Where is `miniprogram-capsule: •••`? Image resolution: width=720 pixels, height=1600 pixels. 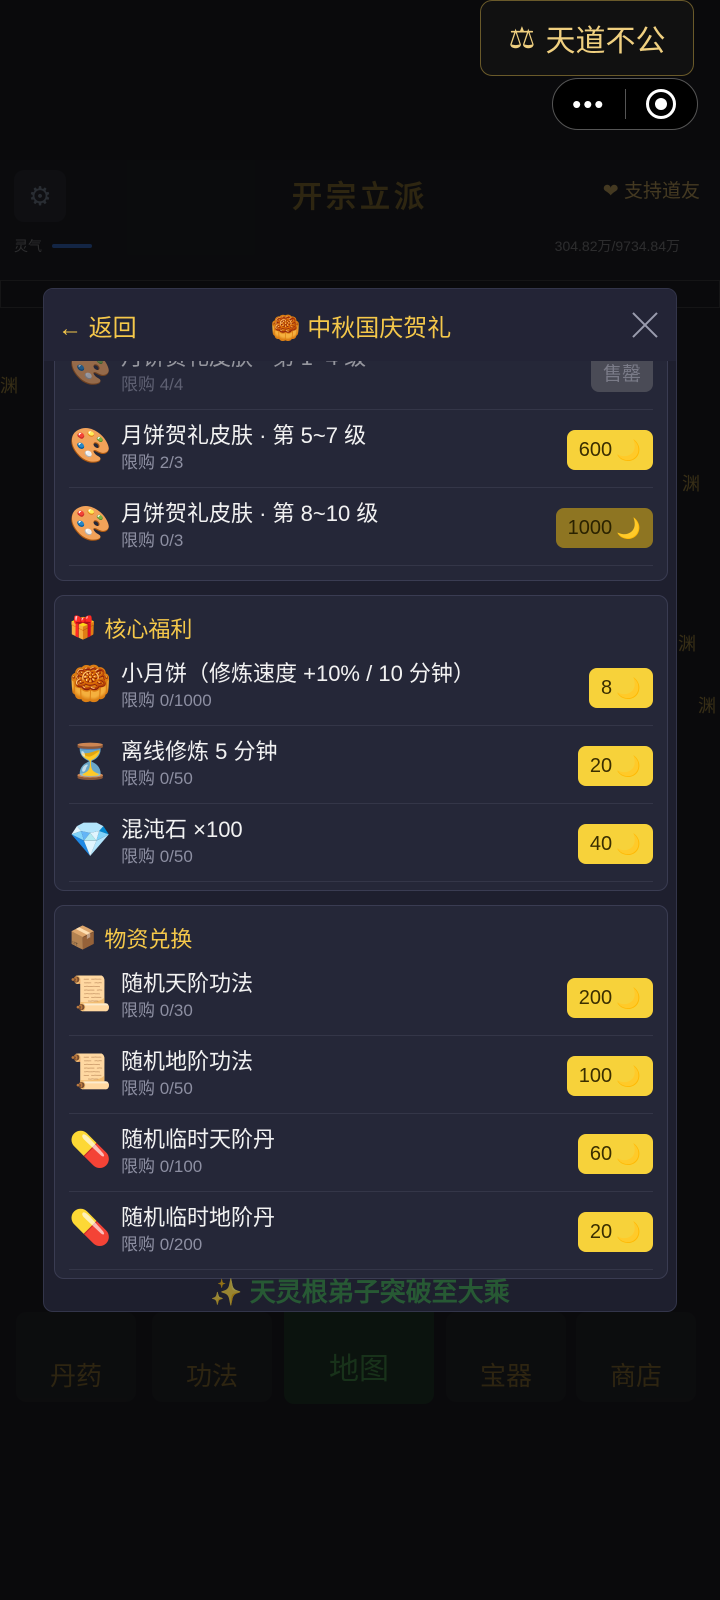 miniprogram-capsule: ••• is located at coordinates (625, 104).